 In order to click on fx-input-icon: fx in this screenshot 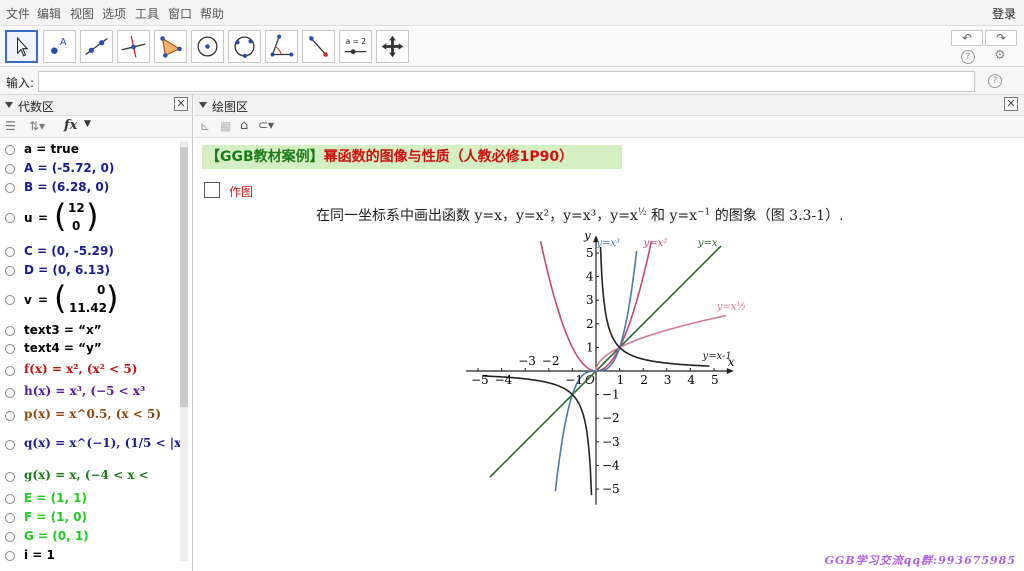, I will do `click(70, 125)`.